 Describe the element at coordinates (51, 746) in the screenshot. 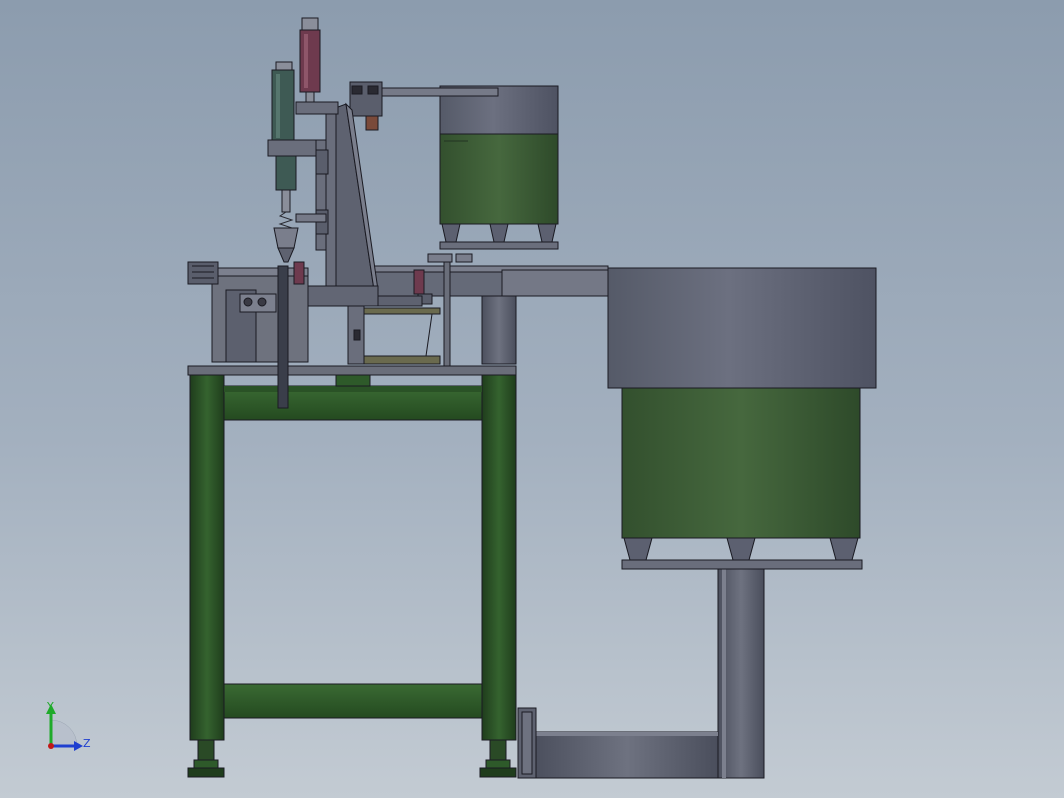

I see `triad-origin` at that location.